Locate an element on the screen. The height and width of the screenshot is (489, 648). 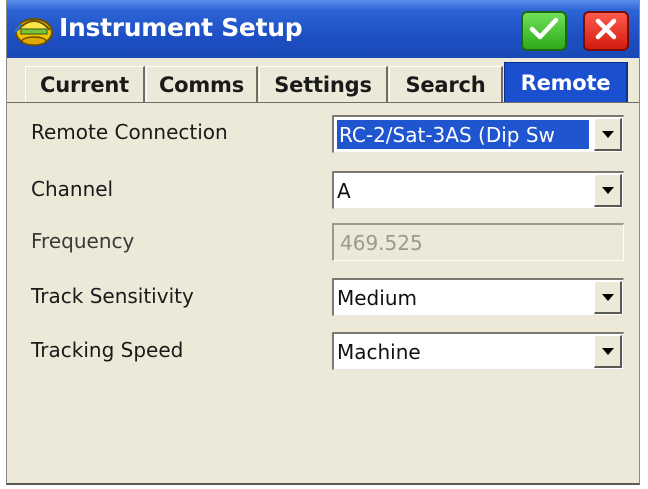
frequency-label: Frequency is located at coordinates (83, 241).